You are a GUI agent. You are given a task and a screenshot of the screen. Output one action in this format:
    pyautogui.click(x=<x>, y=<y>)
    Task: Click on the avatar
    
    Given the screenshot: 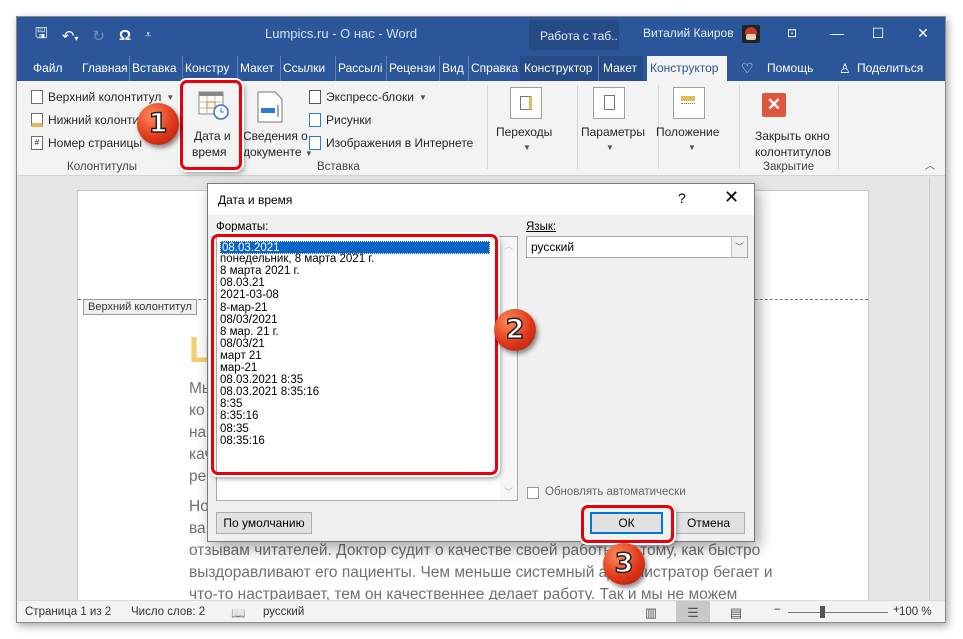 What is the action you would take?
    pyautogui.click(x=751, y=34)
    